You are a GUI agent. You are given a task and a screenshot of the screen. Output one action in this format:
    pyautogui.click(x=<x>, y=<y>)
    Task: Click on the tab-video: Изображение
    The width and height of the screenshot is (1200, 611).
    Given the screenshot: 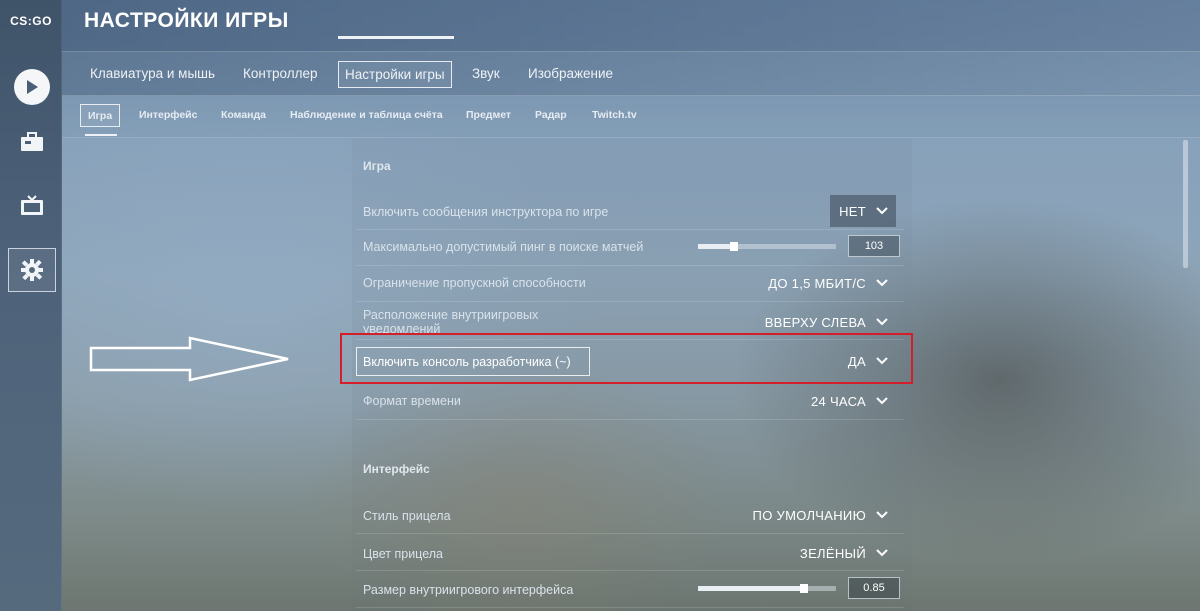 What is the action you would take?
    pyautogui.click(x=570, y=74)
    